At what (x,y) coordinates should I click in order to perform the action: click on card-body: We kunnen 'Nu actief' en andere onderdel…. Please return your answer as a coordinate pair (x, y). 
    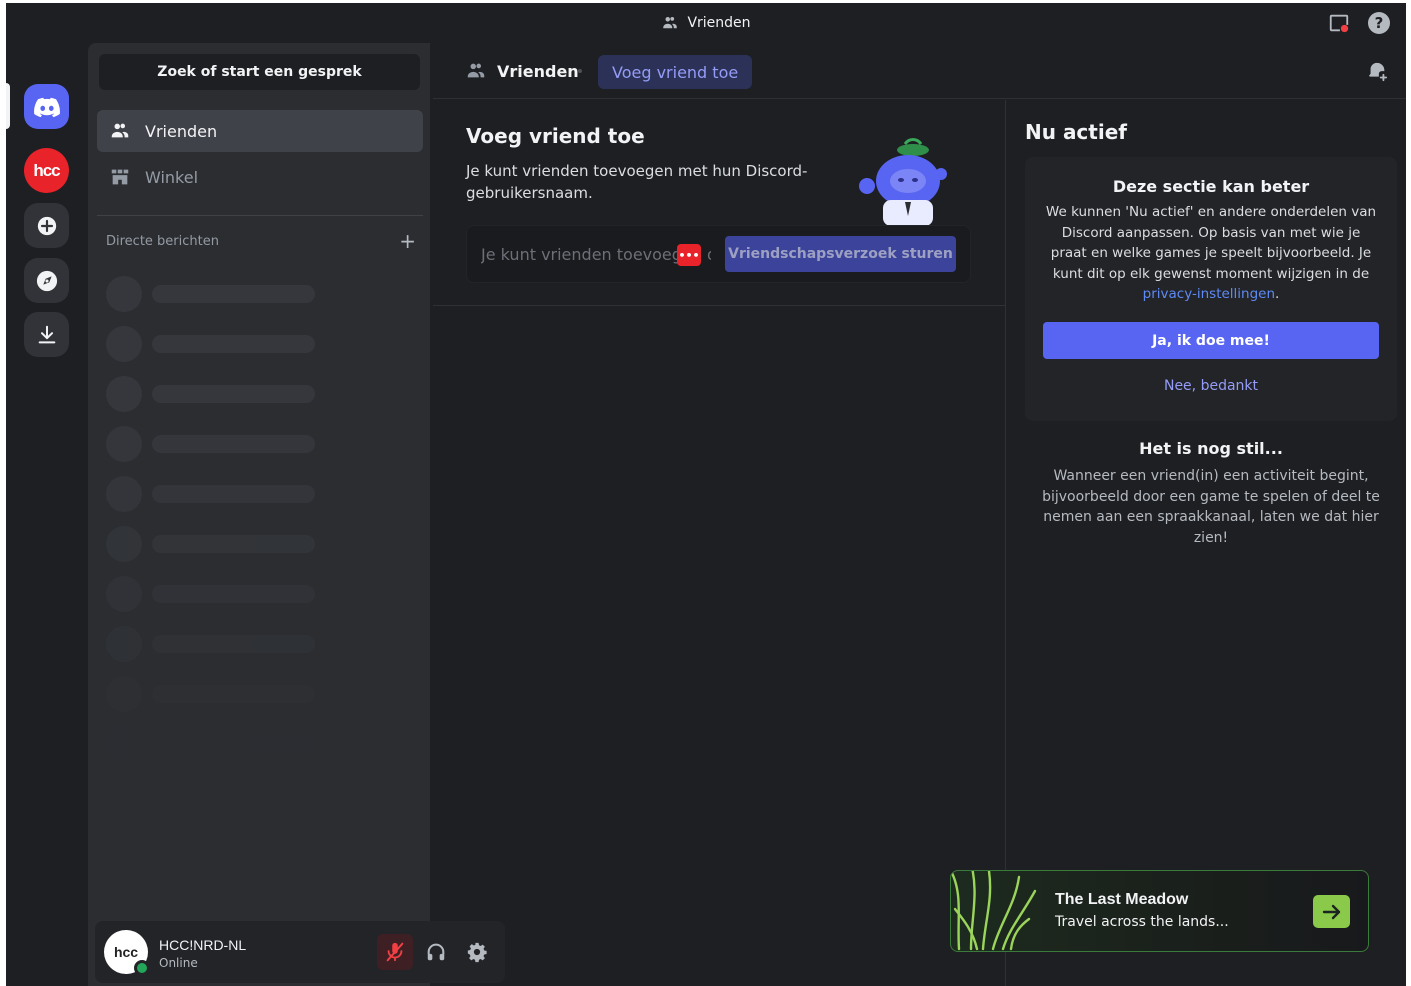
    Looking at the image, I should click on (1211, 253).